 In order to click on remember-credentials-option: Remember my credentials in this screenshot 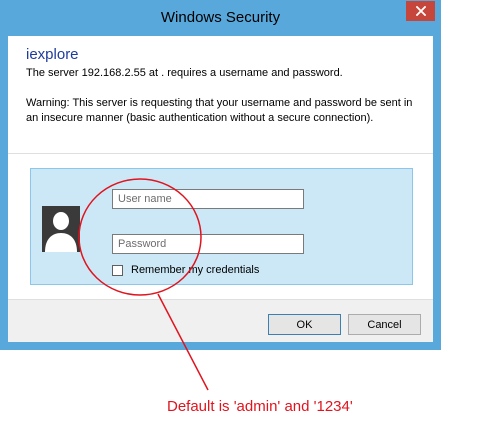, I will do `click(185, 270)`.